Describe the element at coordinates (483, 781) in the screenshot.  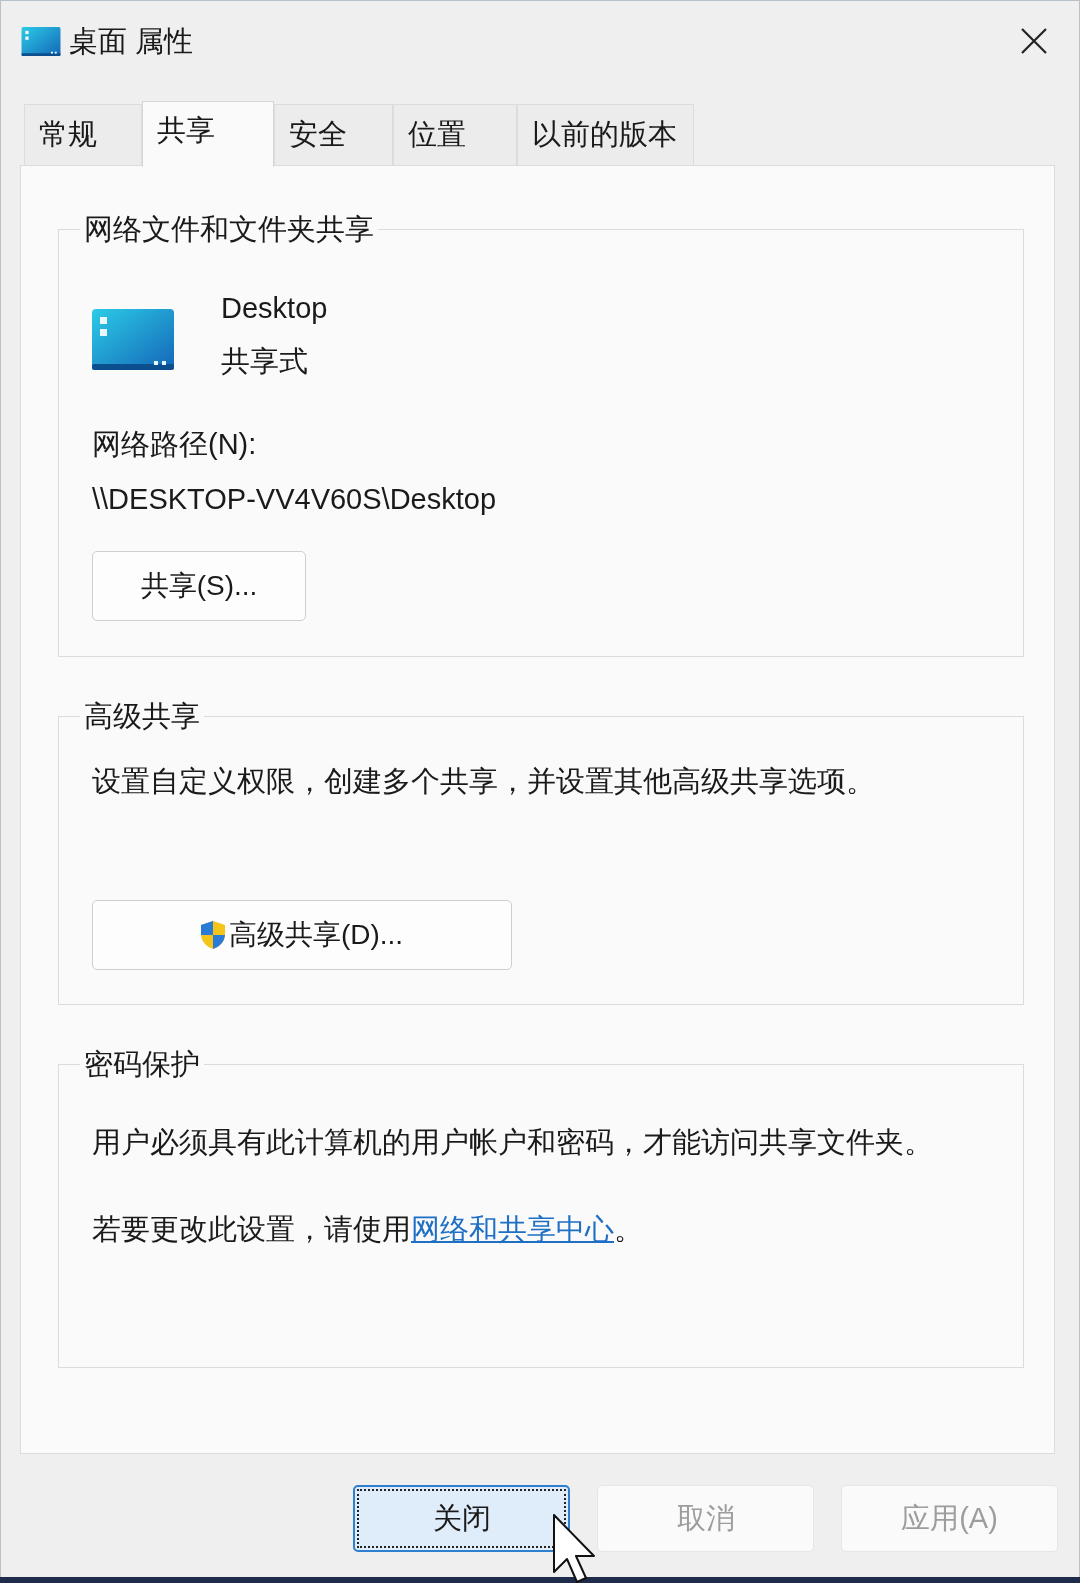
I see `description-text: 设置自定义权限，创建多个共享，并设置其他高级共享选项。` at that location.